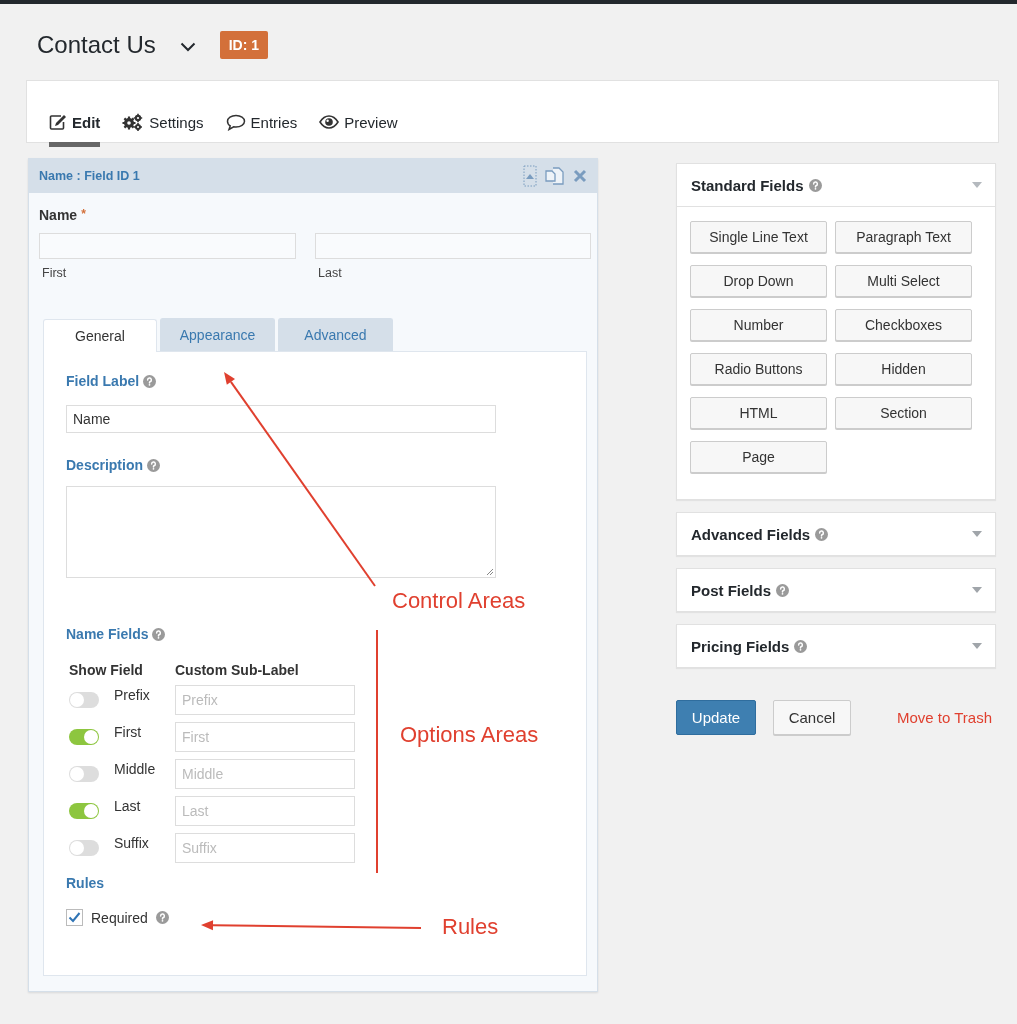 The width and height of the screenshot is (1017, 1024). Describe the element at coordinates (329, 122) in the screenshot. I see `eye-icon` at that location.